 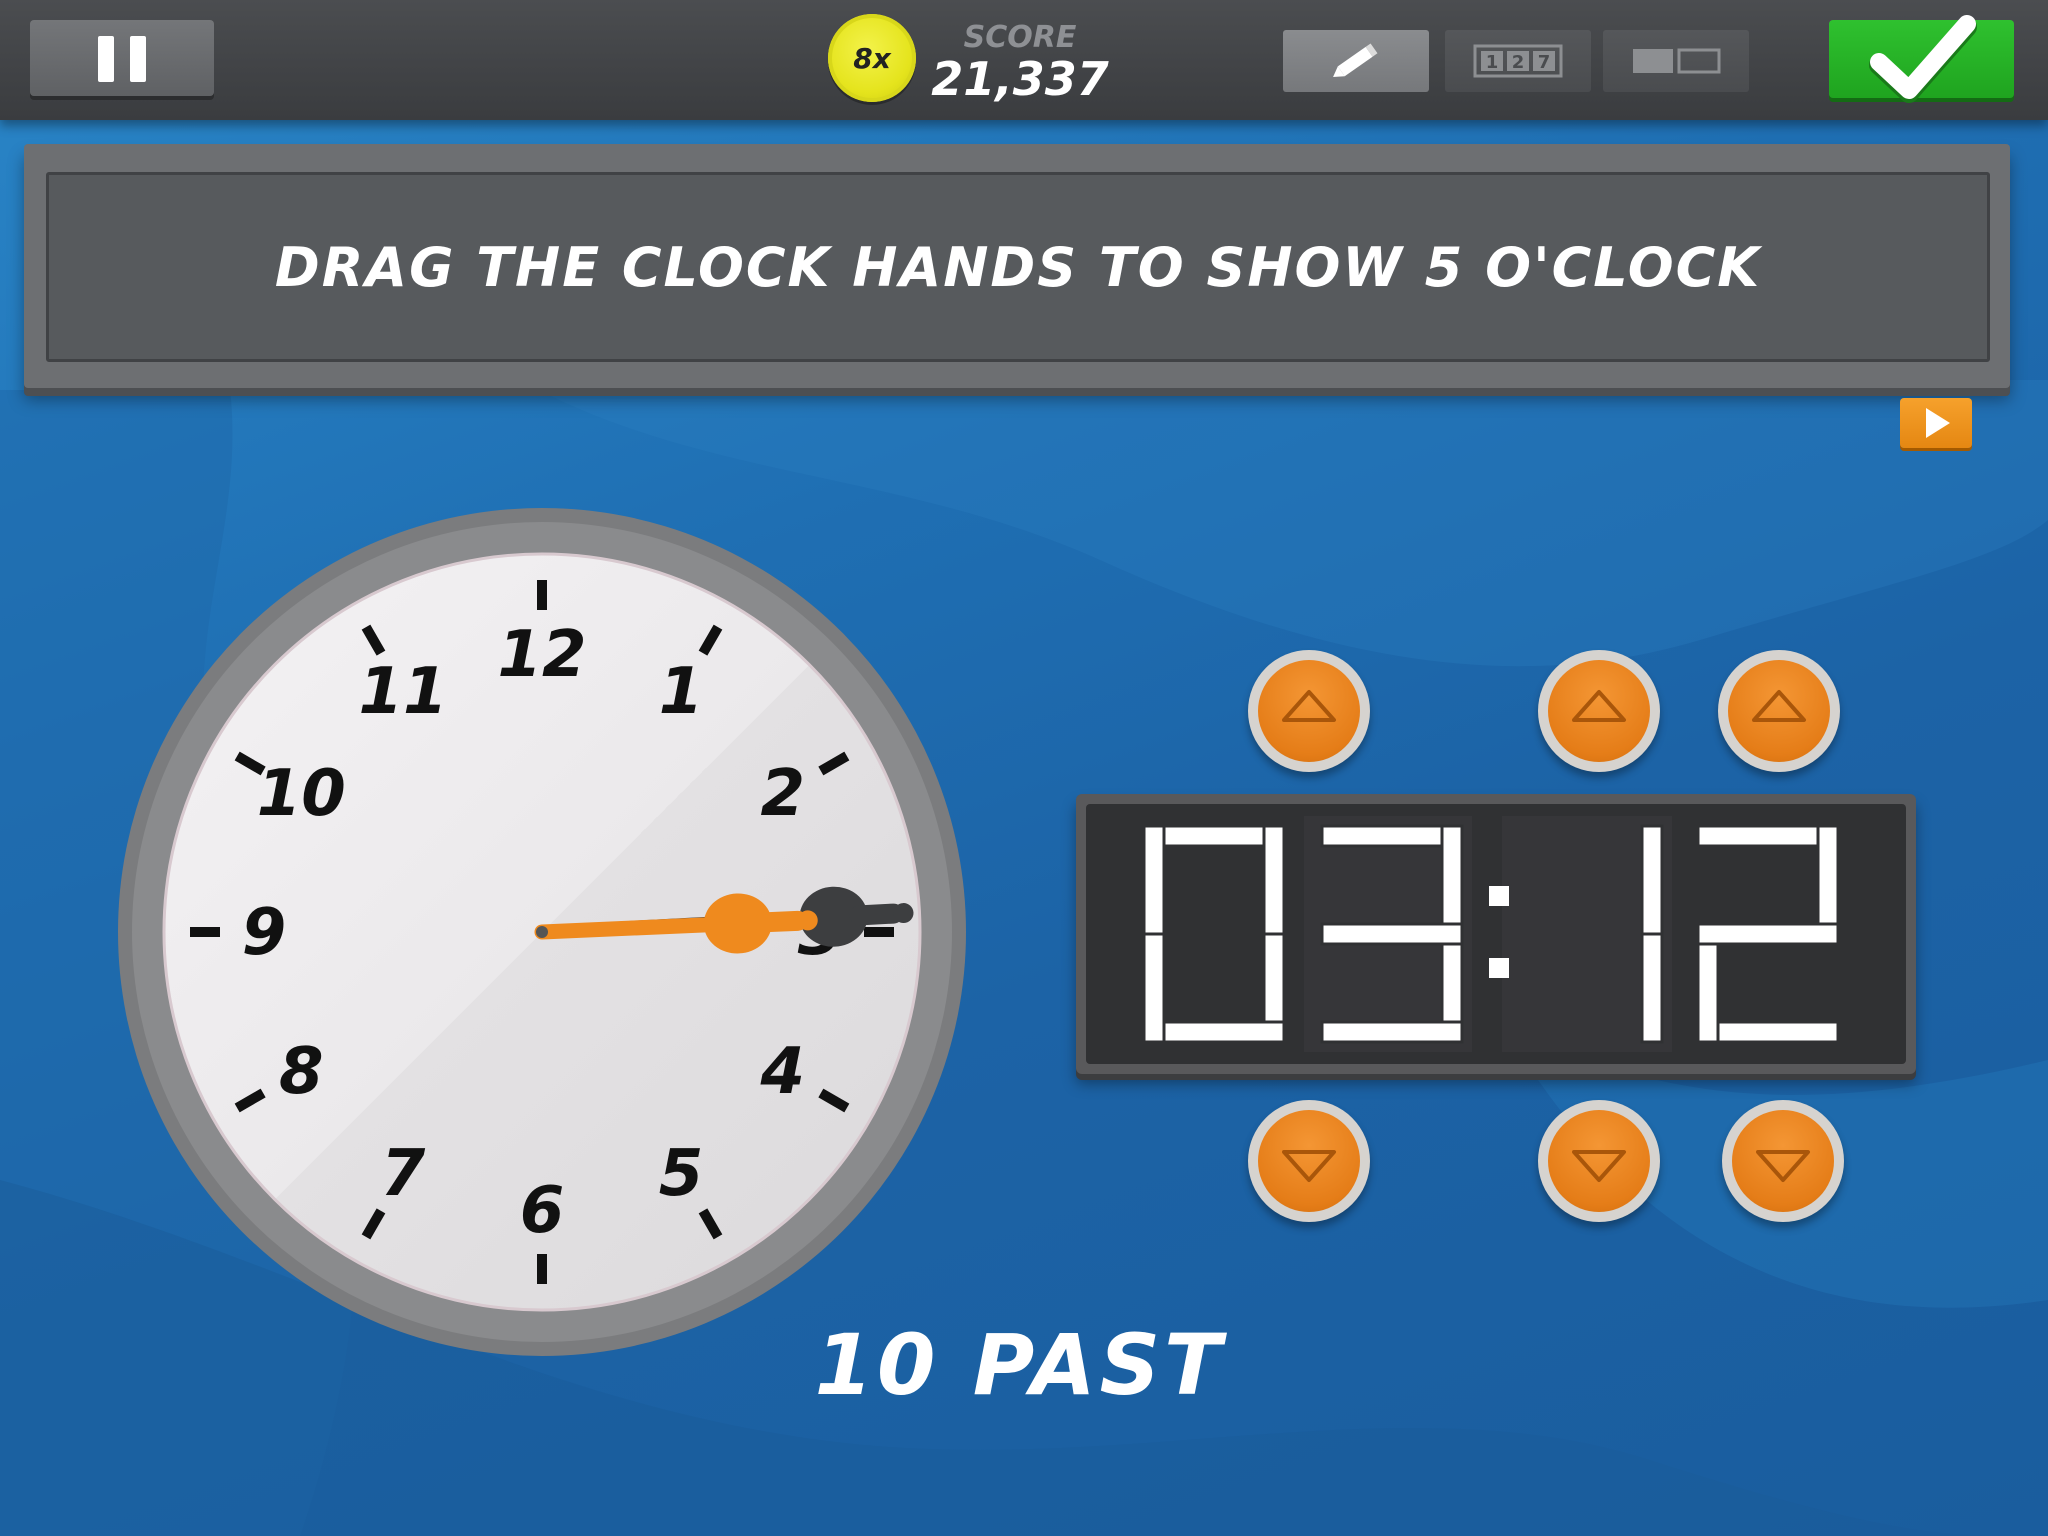 I want to click on score-label: SCORE, so click(x=1020, y=37).